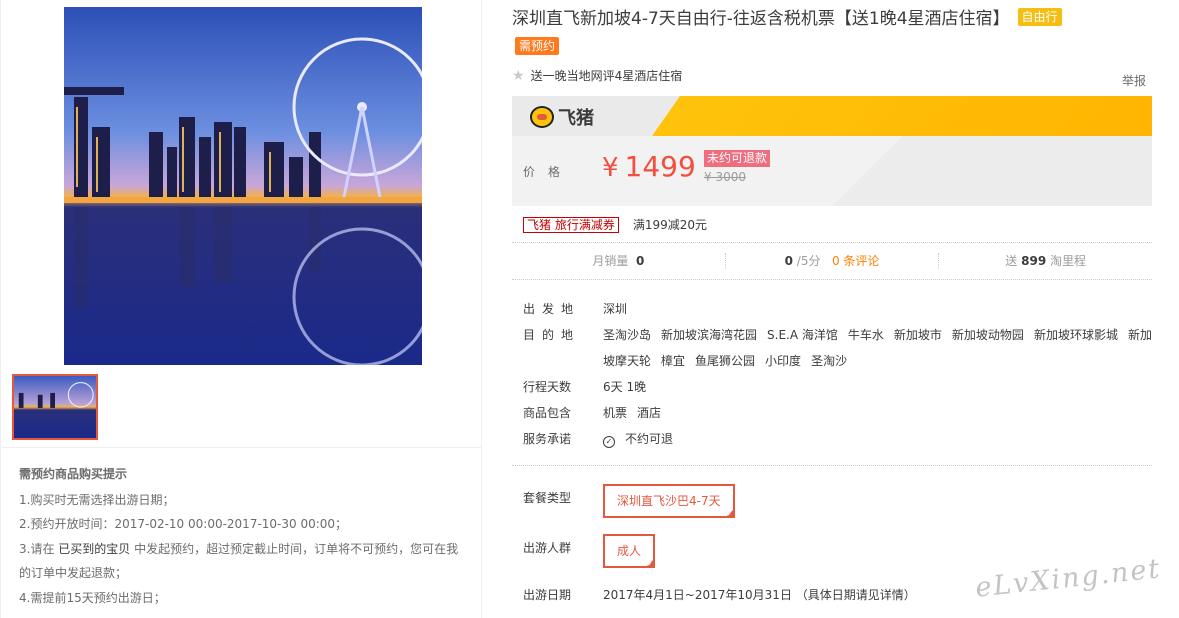  What do you see at coordinates (606, 76) in the screenshot?
I see `subtitle-text: 送一晚当地网评4星酒店住宿` at bounding box center [606, 76].